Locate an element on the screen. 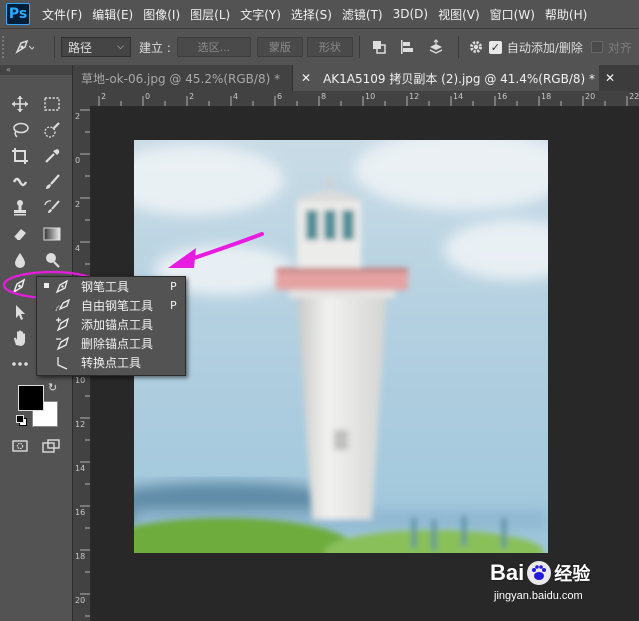  watermark-brand-suffix: 经验 is located at coordinates (572, 574).